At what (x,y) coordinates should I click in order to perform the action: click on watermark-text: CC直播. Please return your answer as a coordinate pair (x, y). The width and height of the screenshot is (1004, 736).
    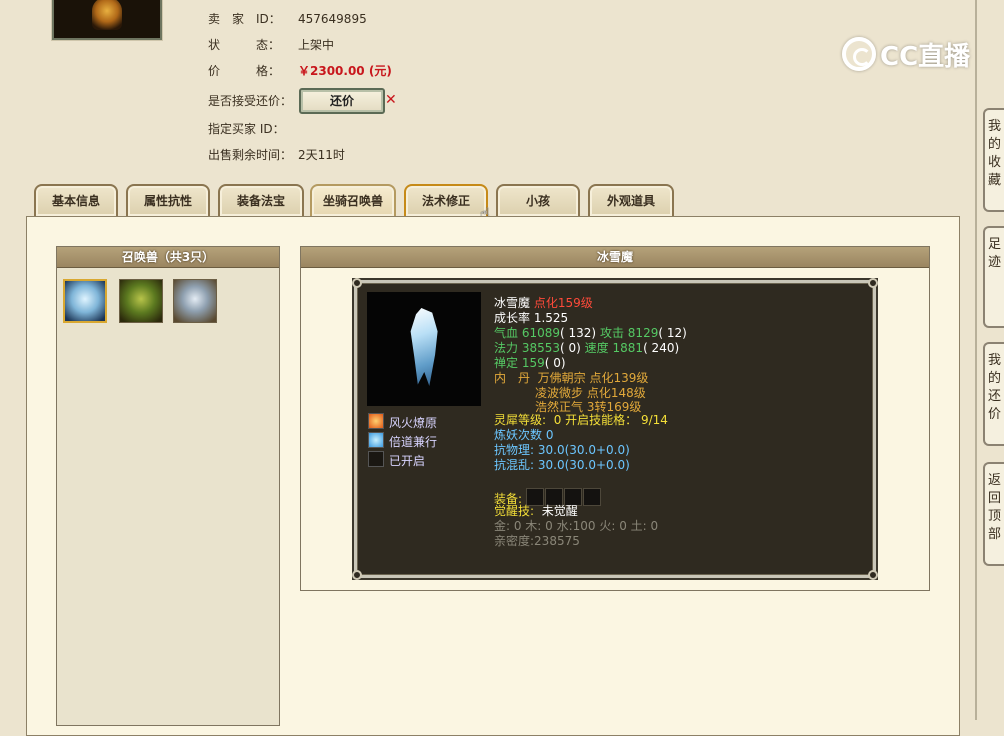
    Looking at the image, I should click on (925, 56).